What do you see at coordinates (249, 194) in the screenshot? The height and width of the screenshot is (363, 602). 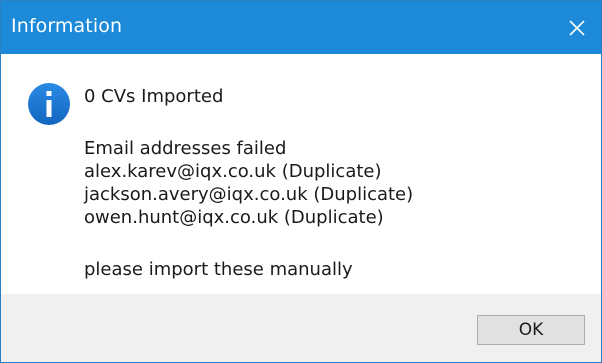 I see `failed-entry: jackson.avery@iqx.co.uk (Duplicate)` at bounding box center [249, 194].